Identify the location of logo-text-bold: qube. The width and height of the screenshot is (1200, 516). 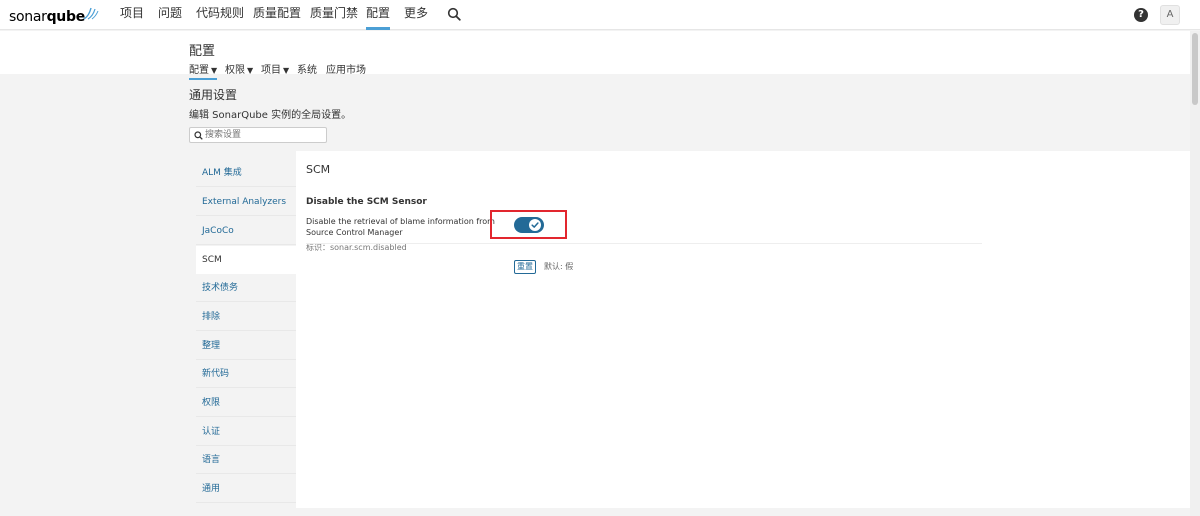
(66, 17).